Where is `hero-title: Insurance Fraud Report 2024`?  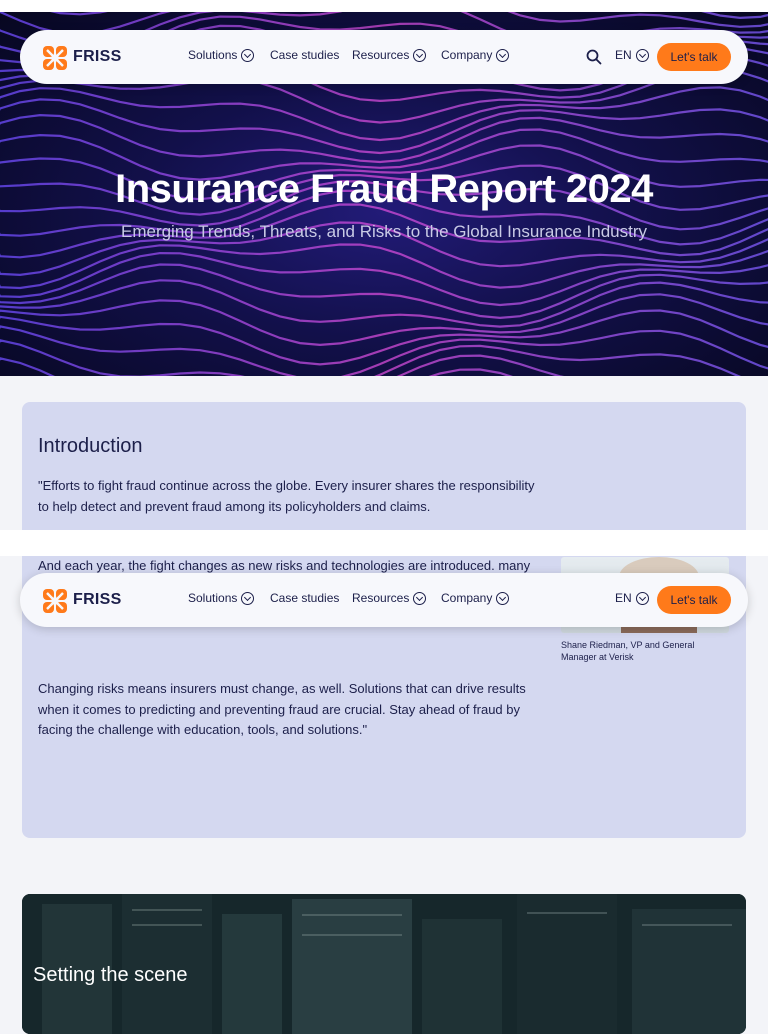
hero-title: Insurance Fraud Report 2024 is located at coordinates (384, 189).